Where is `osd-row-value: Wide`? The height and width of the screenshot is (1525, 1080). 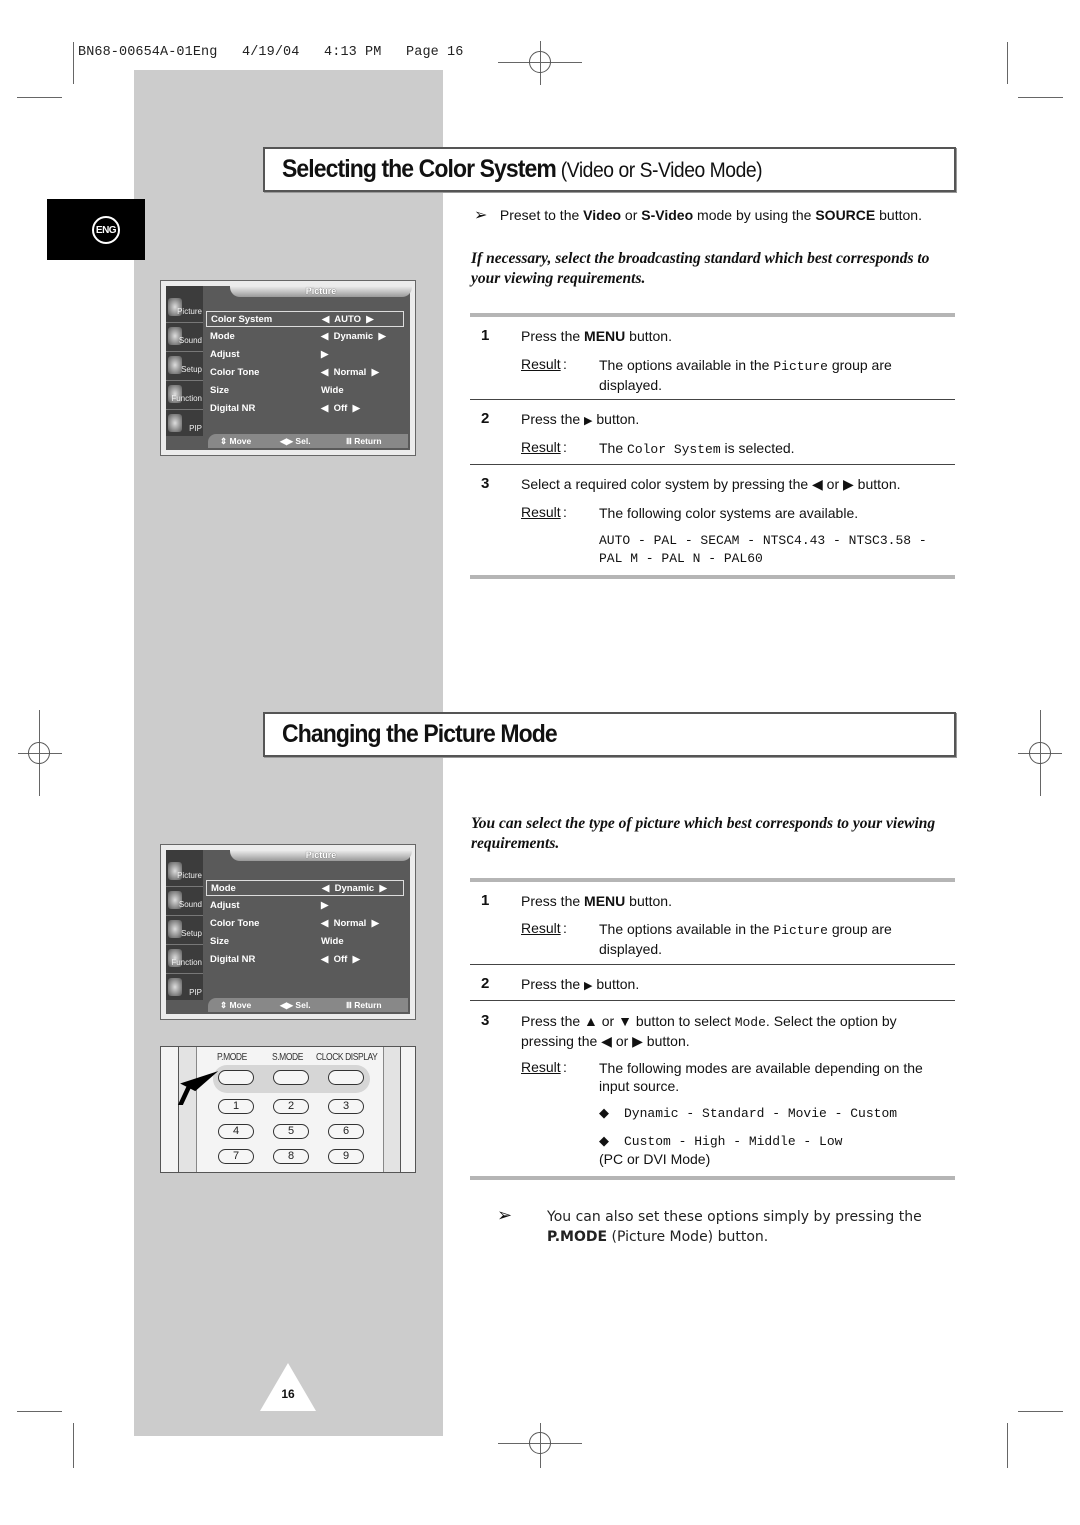 osd-row-value: Wide is located at coordinates (332, 390).